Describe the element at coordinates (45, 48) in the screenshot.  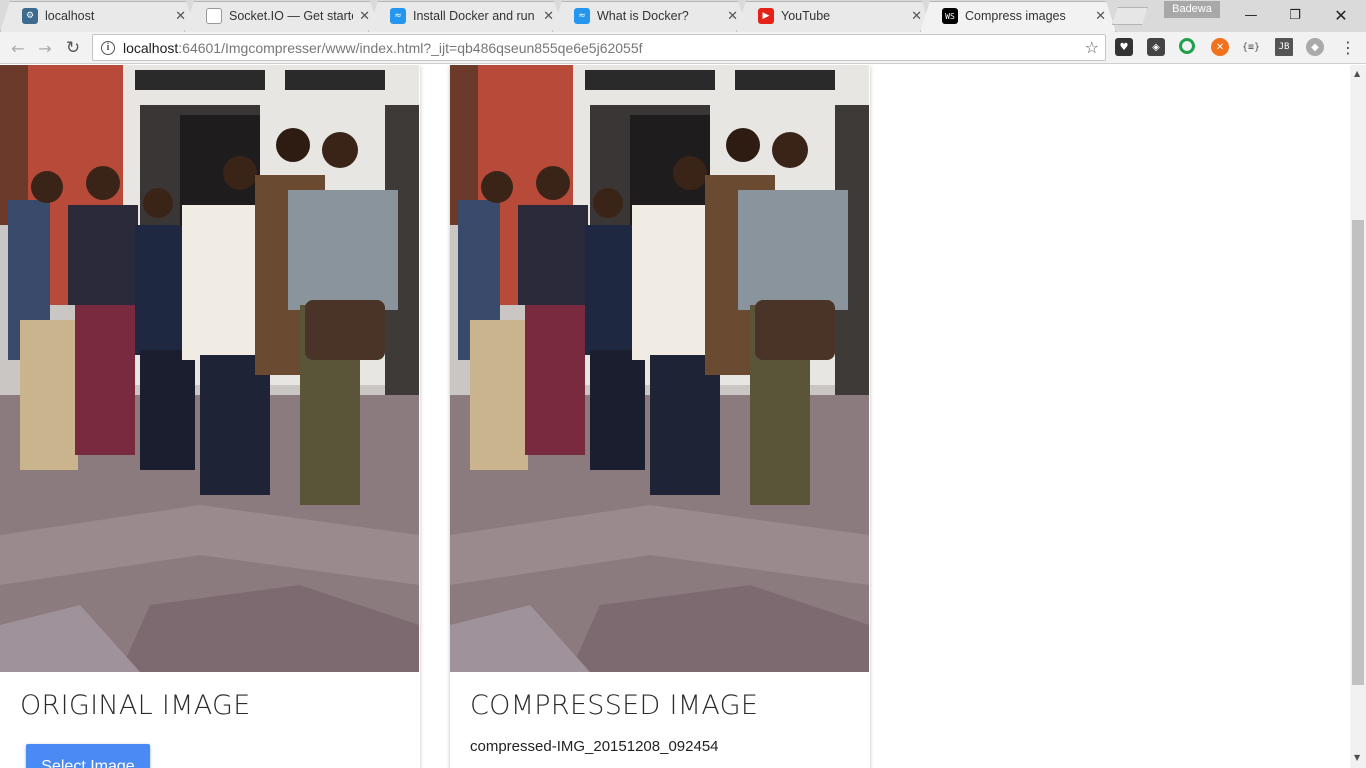
I see `forward-icon: →` at that location.